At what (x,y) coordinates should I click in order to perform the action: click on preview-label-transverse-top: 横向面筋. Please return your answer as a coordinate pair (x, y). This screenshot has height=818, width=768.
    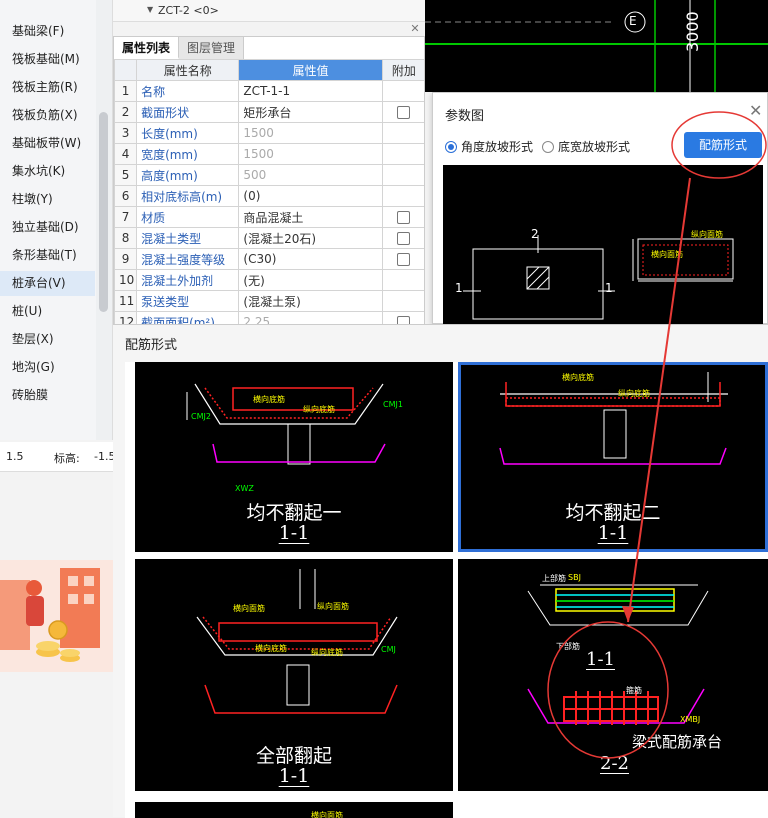
    Looking at the image, I should click on (667, 254).